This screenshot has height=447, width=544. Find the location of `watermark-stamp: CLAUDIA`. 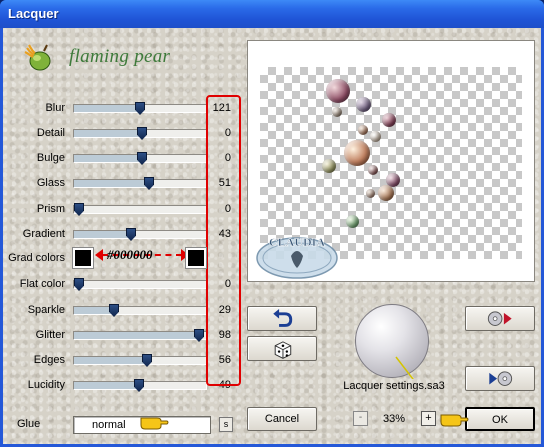

watermark-stamp: CLAUDIA is located at coordinates (297, 257).